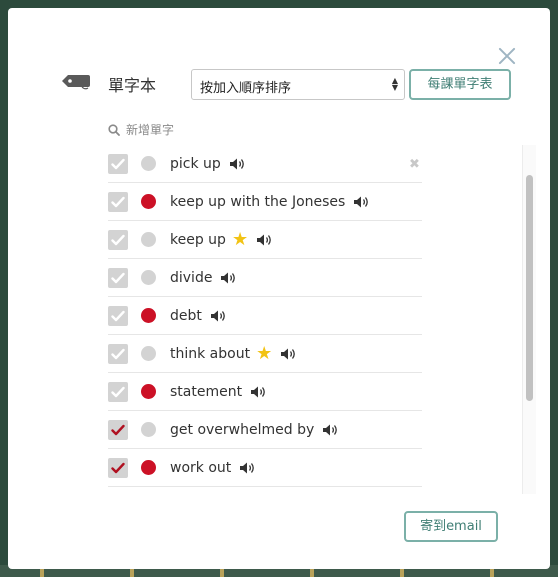  I want to click on sort-select: 按加入順序排序 ▲ ▼, so click(298, 84).